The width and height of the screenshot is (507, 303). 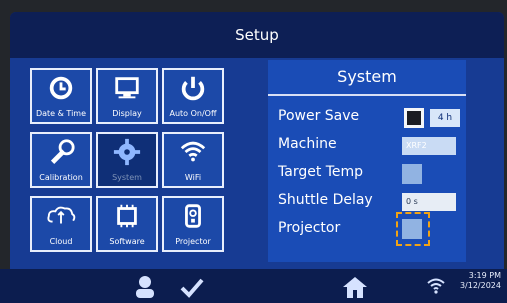 What do you see at coordinates (62, 151) in the screenshot?
I see `wrench-icon` at bounding box center [62, 151].